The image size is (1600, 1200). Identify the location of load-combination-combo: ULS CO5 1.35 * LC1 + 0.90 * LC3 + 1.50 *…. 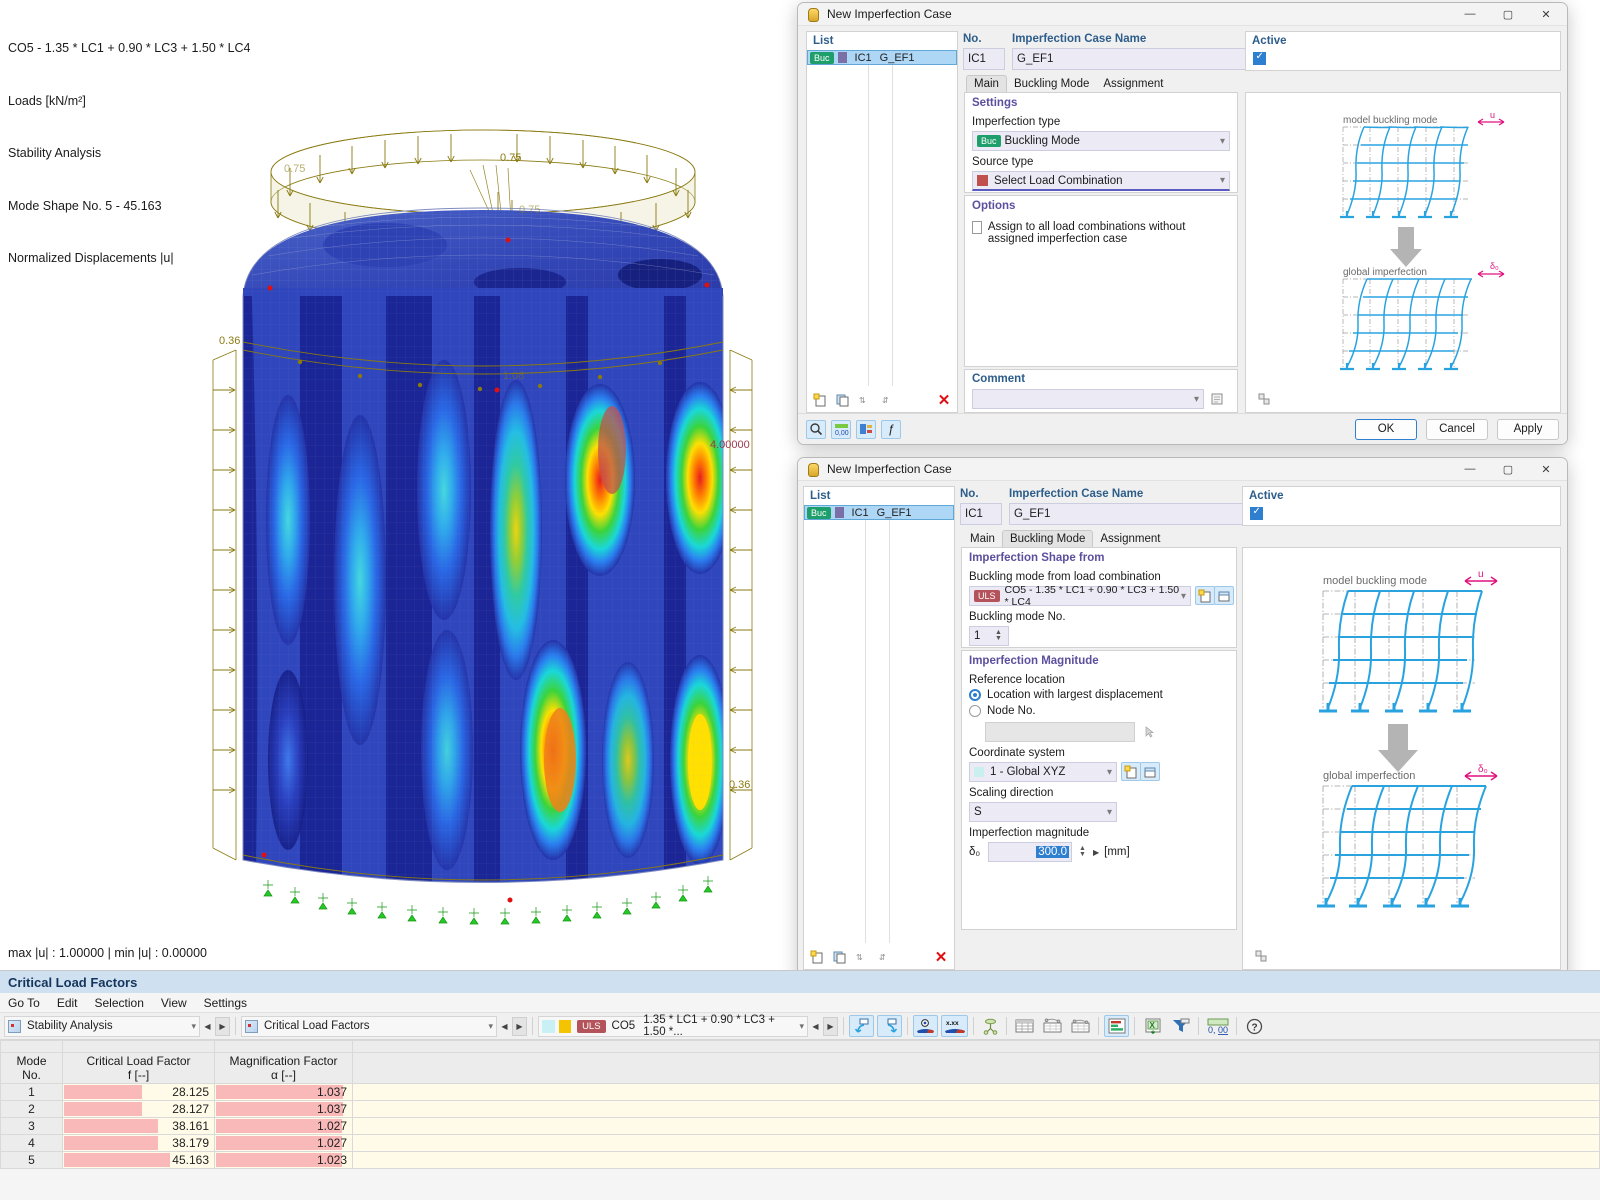
(673, 1026).